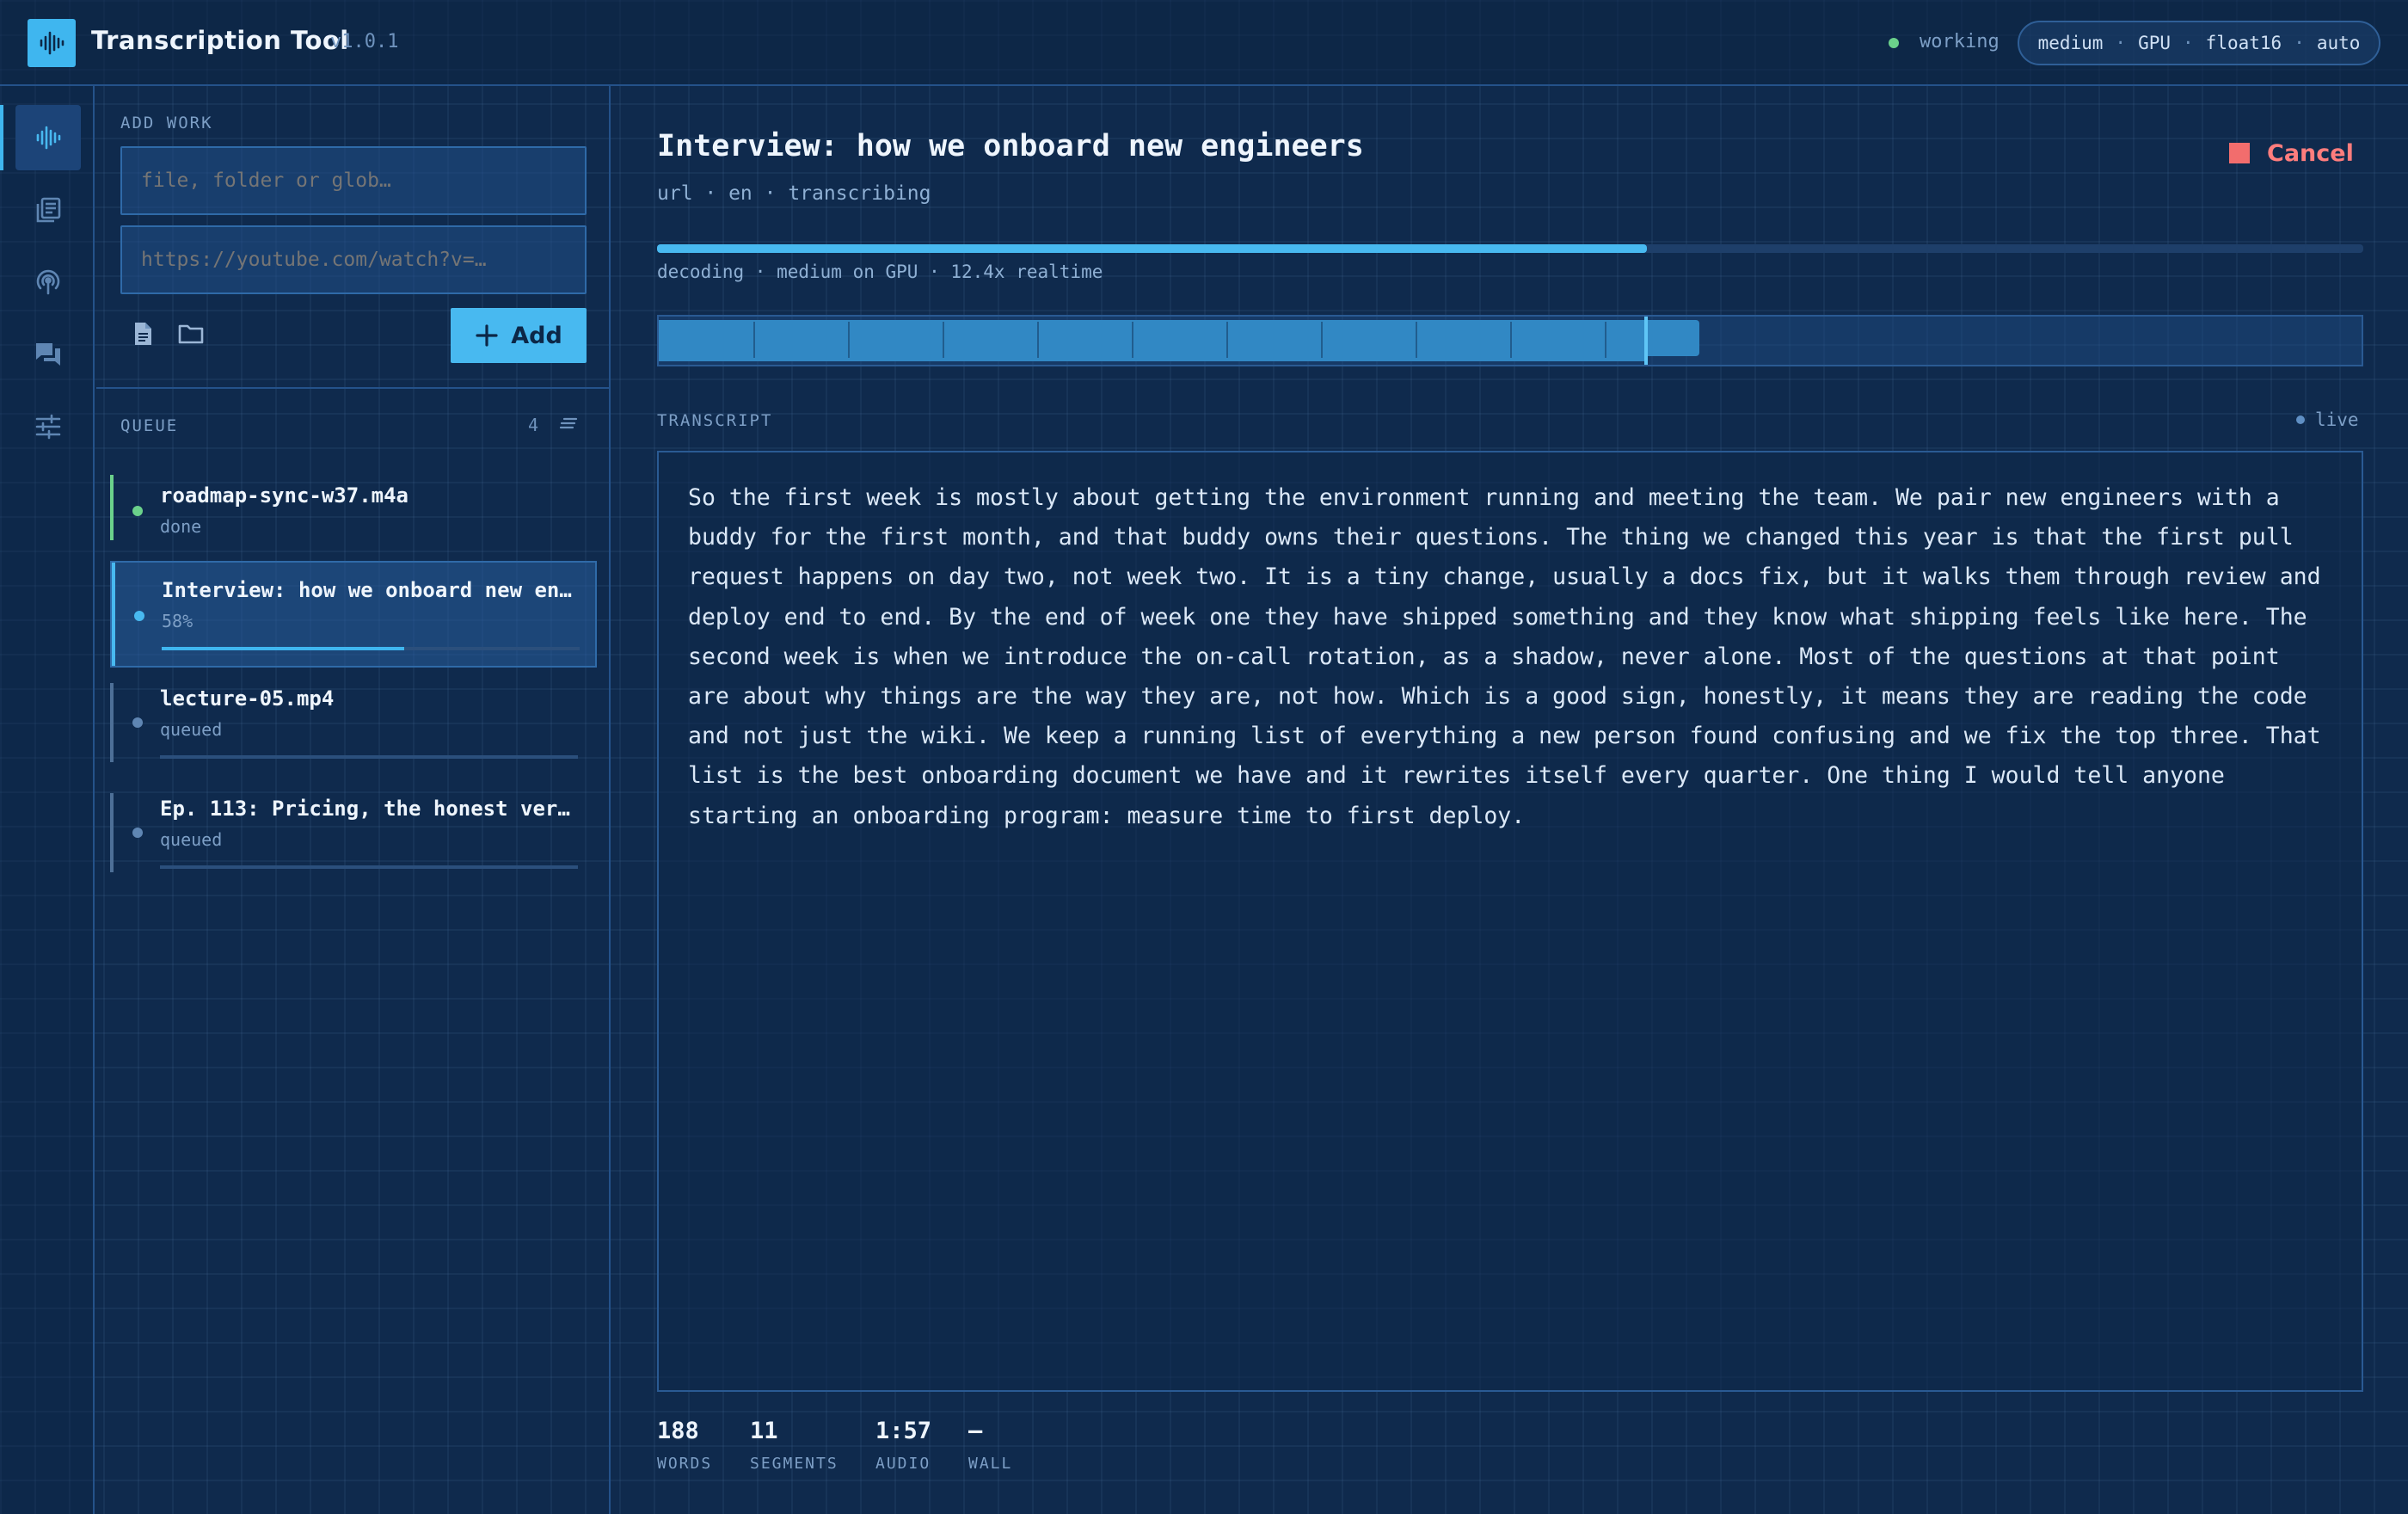  Describe the element at coordinates (1010, 146) in the screenshot. I see `job-title: Interview: how we onboard new engineers` at that location.